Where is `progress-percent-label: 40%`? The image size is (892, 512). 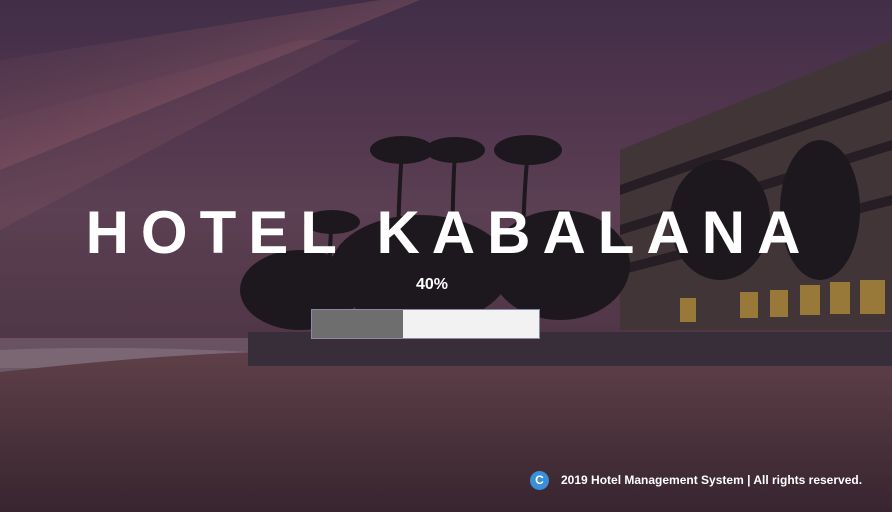
progress-percent-label: 40% is located at coordinates (432, 284).